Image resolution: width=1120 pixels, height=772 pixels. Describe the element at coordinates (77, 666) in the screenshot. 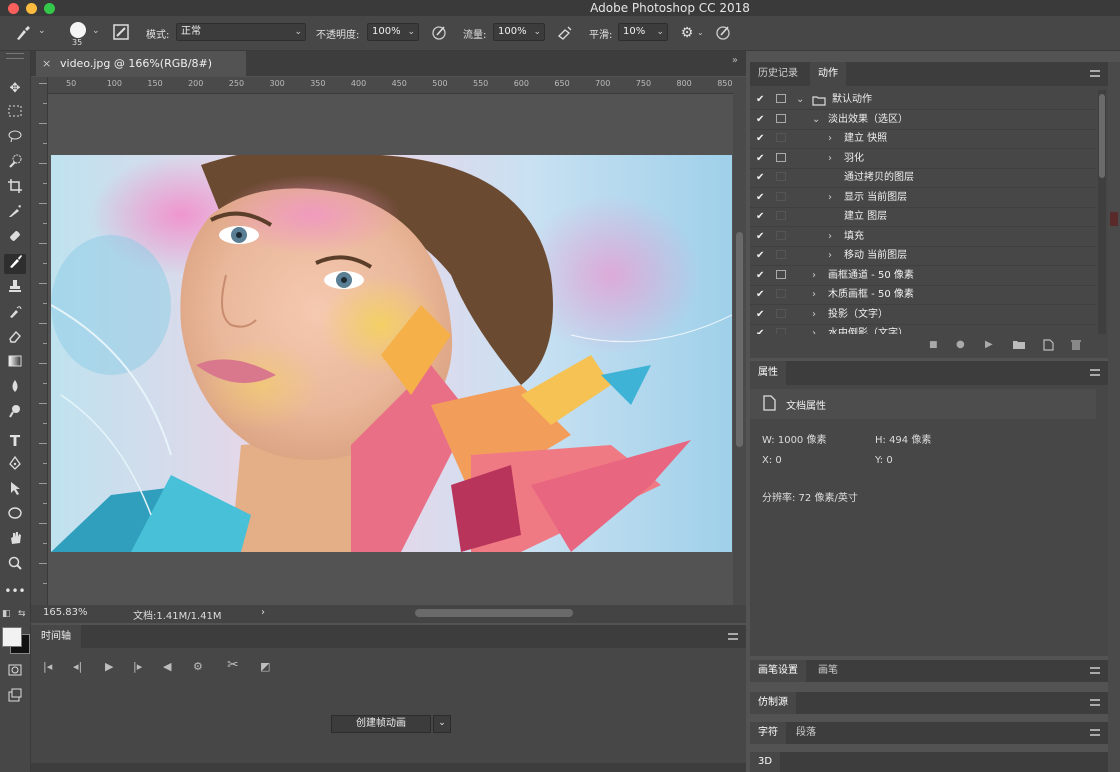

I see `previous-frame-icon: ◂|` at that location.